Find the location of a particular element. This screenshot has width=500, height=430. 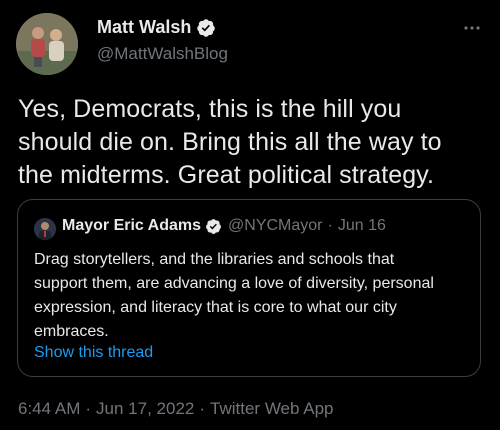

tweet-time: 6:44 AM is located at coordinates (49, 408).